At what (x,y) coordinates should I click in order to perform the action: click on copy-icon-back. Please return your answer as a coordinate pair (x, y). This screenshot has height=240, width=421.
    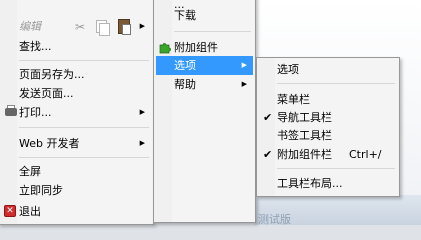
    Looking at the image, I should click on (104, 29).